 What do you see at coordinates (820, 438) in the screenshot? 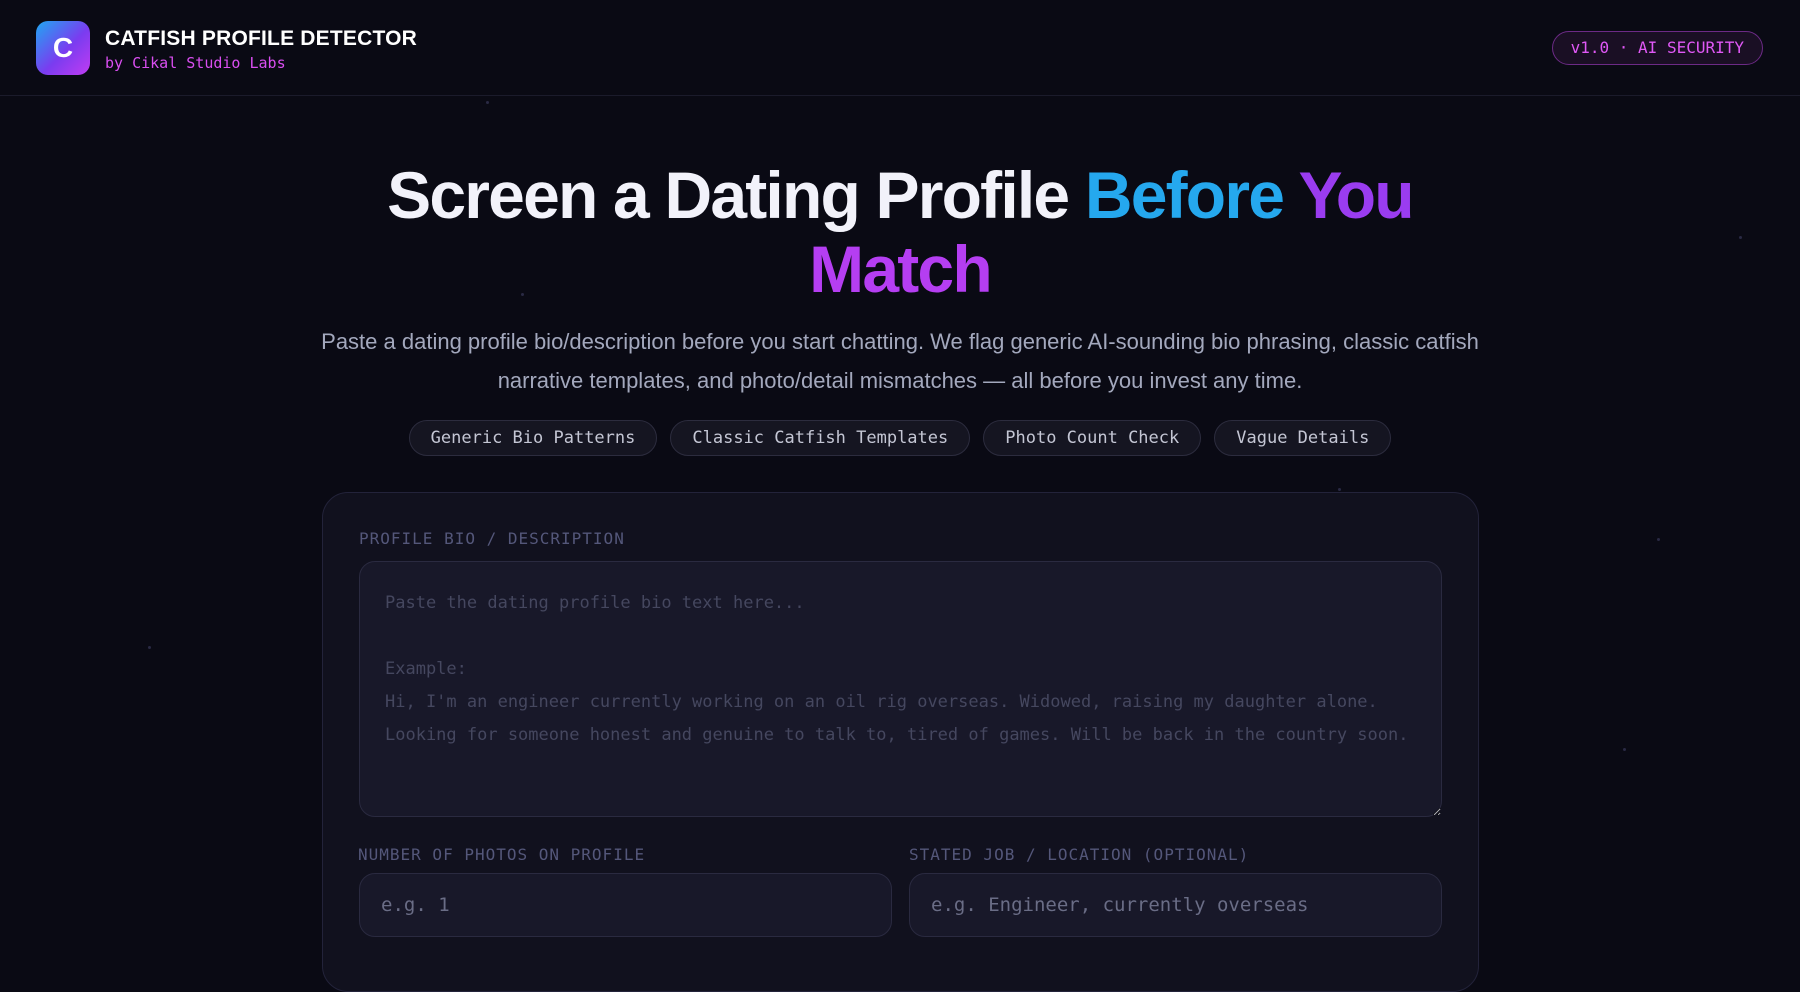
I see `chip-classic-catfish-templates: Classic Catfish Templates` at bounding box center [820, 438].